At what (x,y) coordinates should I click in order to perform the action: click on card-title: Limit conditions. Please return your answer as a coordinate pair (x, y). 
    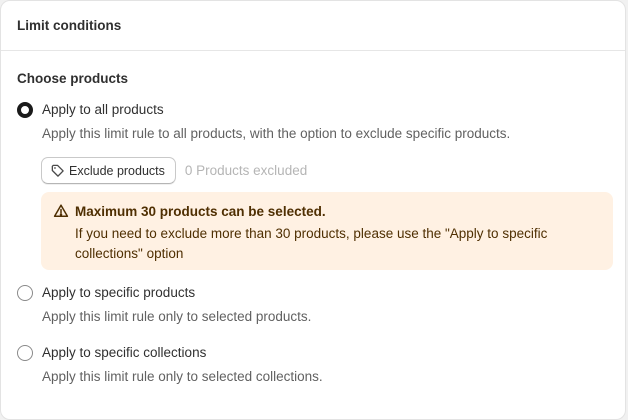
    Looking at the image, I should click on (69, 25).